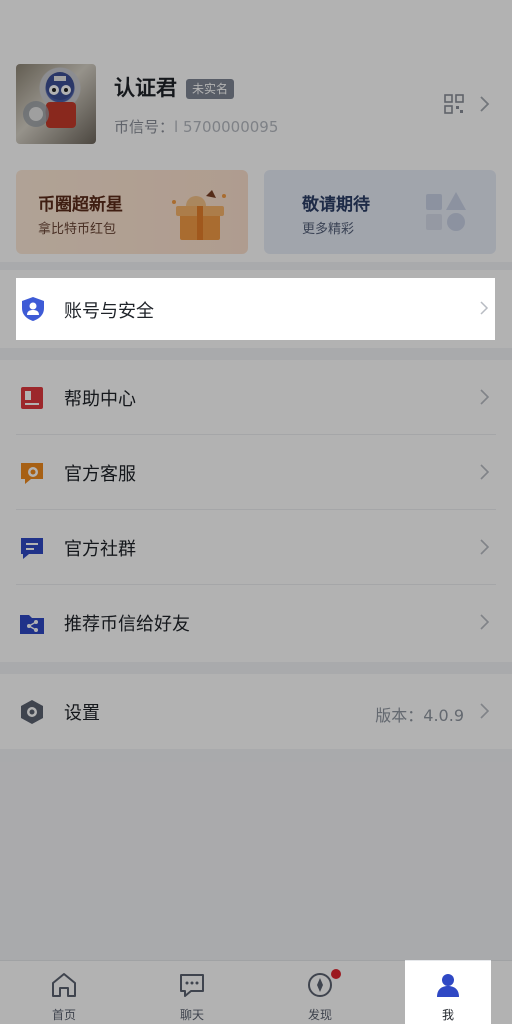  I want to click on user-icon, so click(448, 985).